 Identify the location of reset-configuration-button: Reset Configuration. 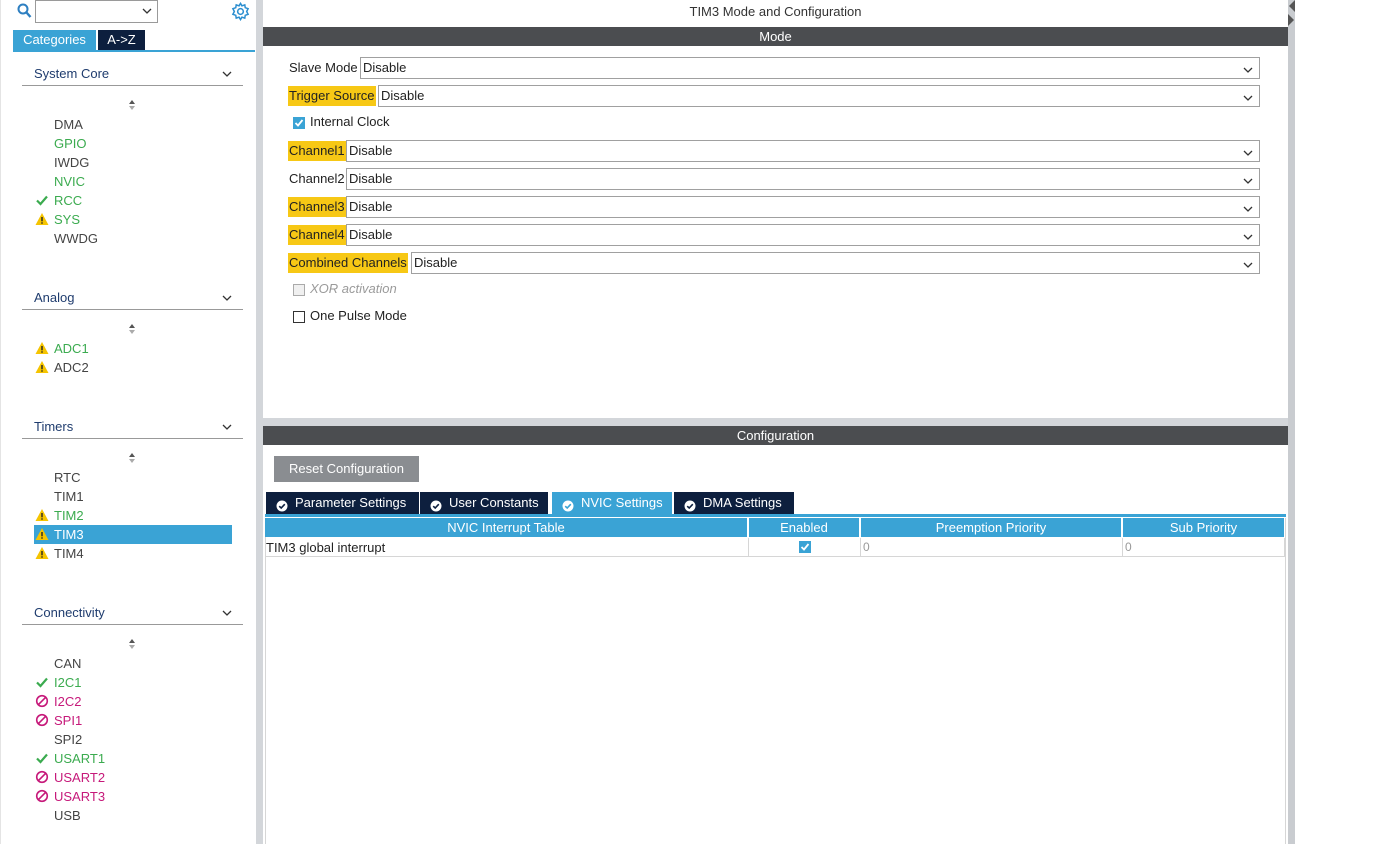
(346, 469).